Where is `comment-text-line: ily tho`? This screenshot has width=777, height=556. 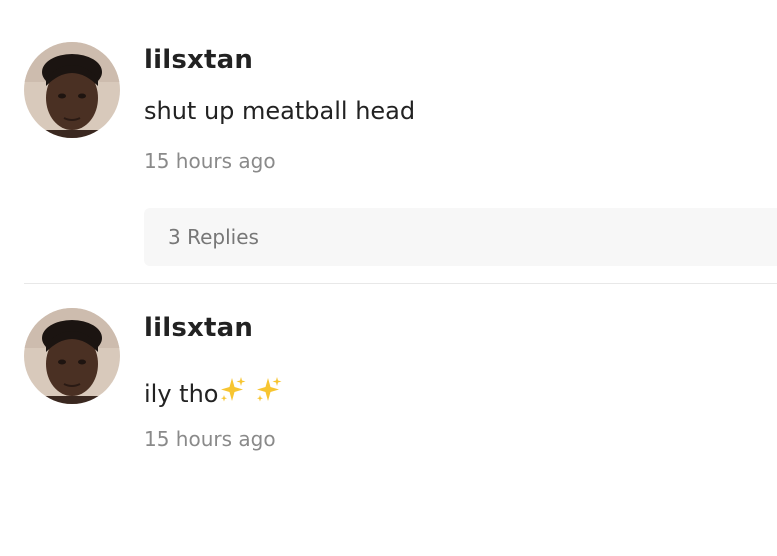 comment-text-line: ily tho is located at coordinates (214, 391).